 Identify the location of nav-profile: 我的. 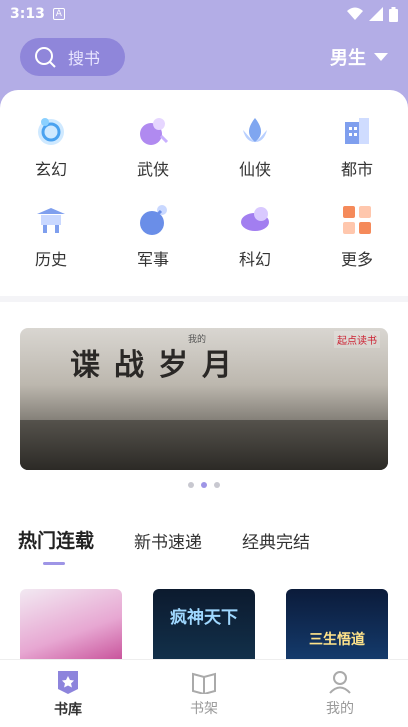
(340, 693).